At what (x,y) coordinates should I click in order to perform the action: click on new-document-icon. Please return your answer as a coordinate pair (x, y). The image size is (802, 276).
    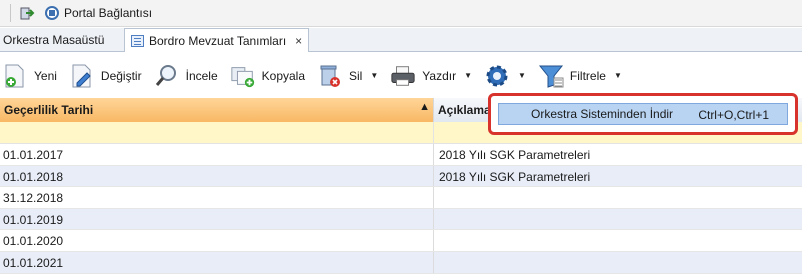
    Looking at the image, I should click on (15, 76).